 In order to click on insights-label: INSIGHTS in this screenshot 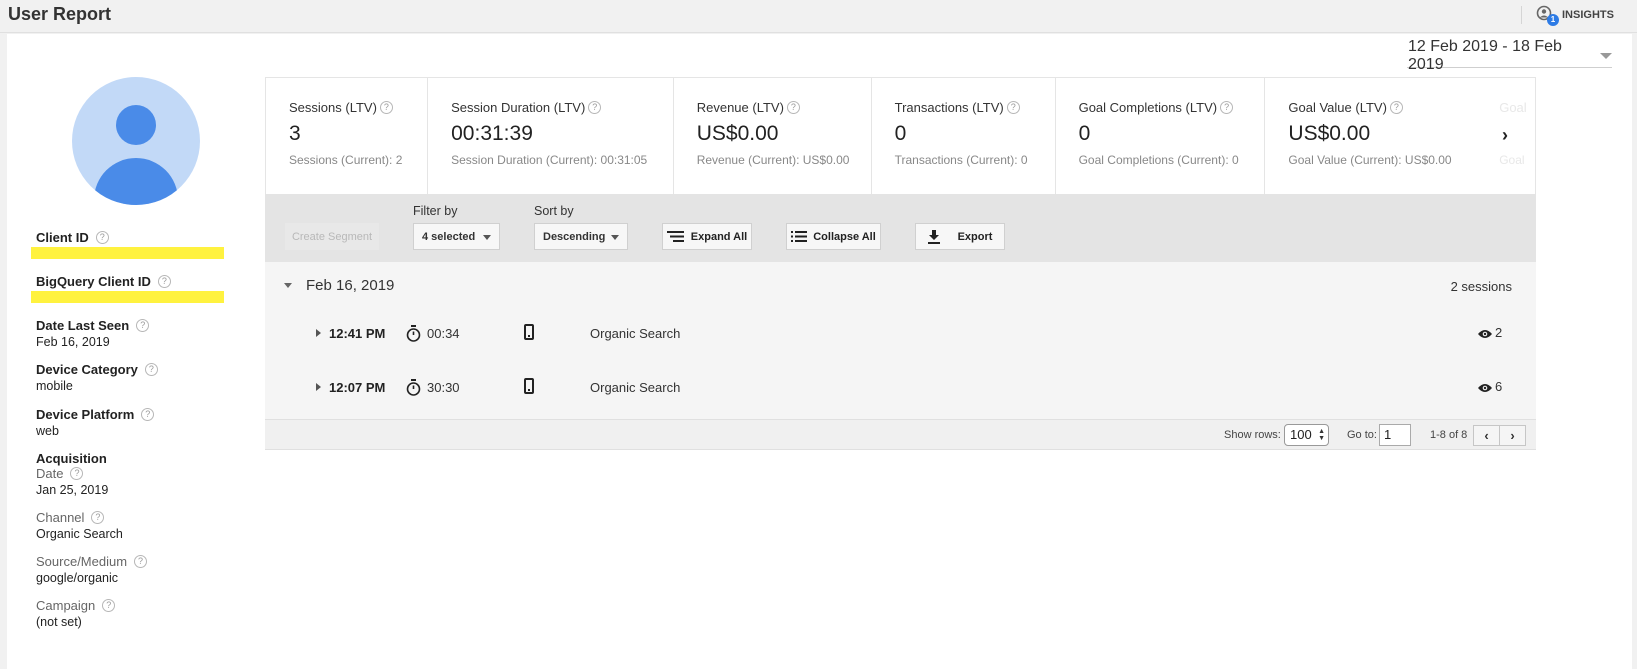, I will do `click(1588, 15)`.